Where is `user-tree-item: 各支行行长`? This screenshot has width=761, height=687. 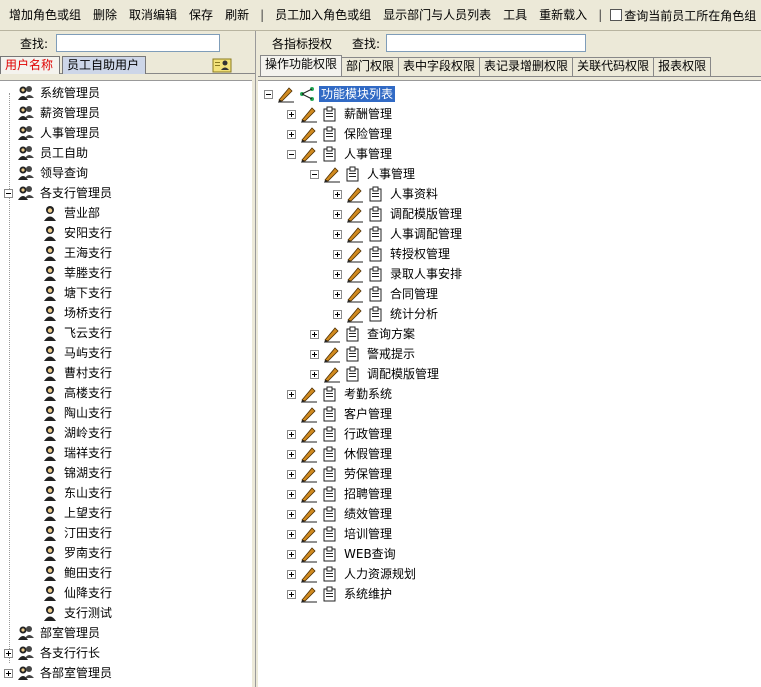 user-tree-item: 各支行行长 is located at coordinates (53, 653).